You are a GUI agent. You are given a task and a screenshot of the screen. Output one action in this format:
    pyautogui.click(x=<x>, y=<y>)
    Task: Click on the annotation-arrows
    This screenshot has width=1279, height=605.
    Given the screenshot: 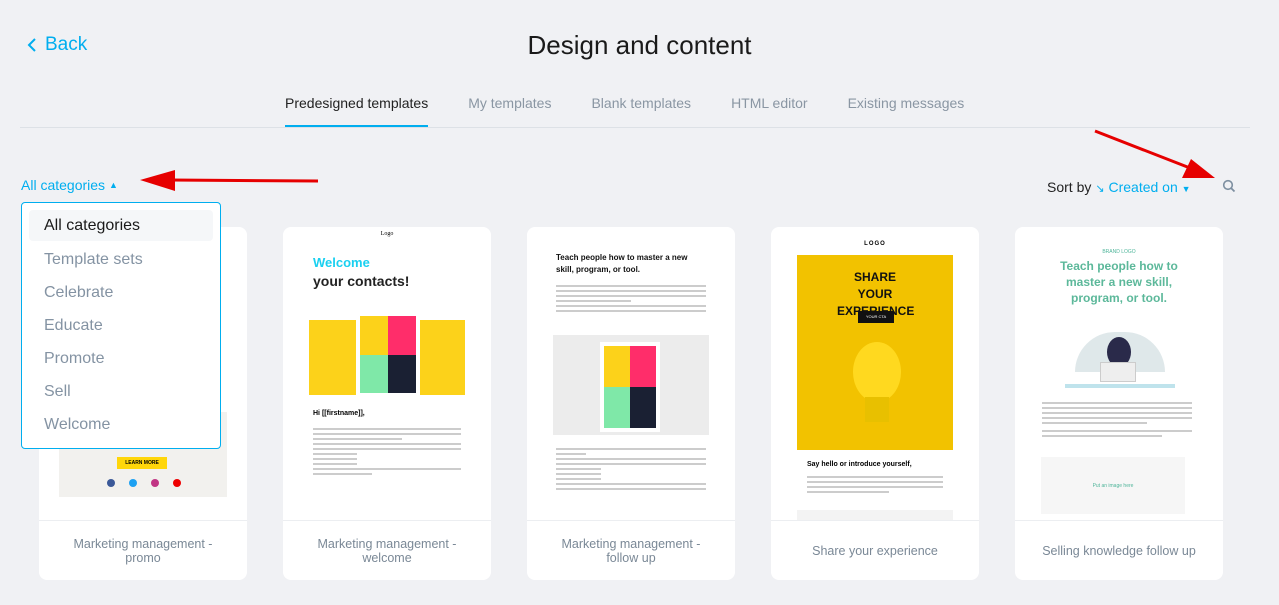 What is the action you would take?
    pyautogui.click(x=677, y=160)
    